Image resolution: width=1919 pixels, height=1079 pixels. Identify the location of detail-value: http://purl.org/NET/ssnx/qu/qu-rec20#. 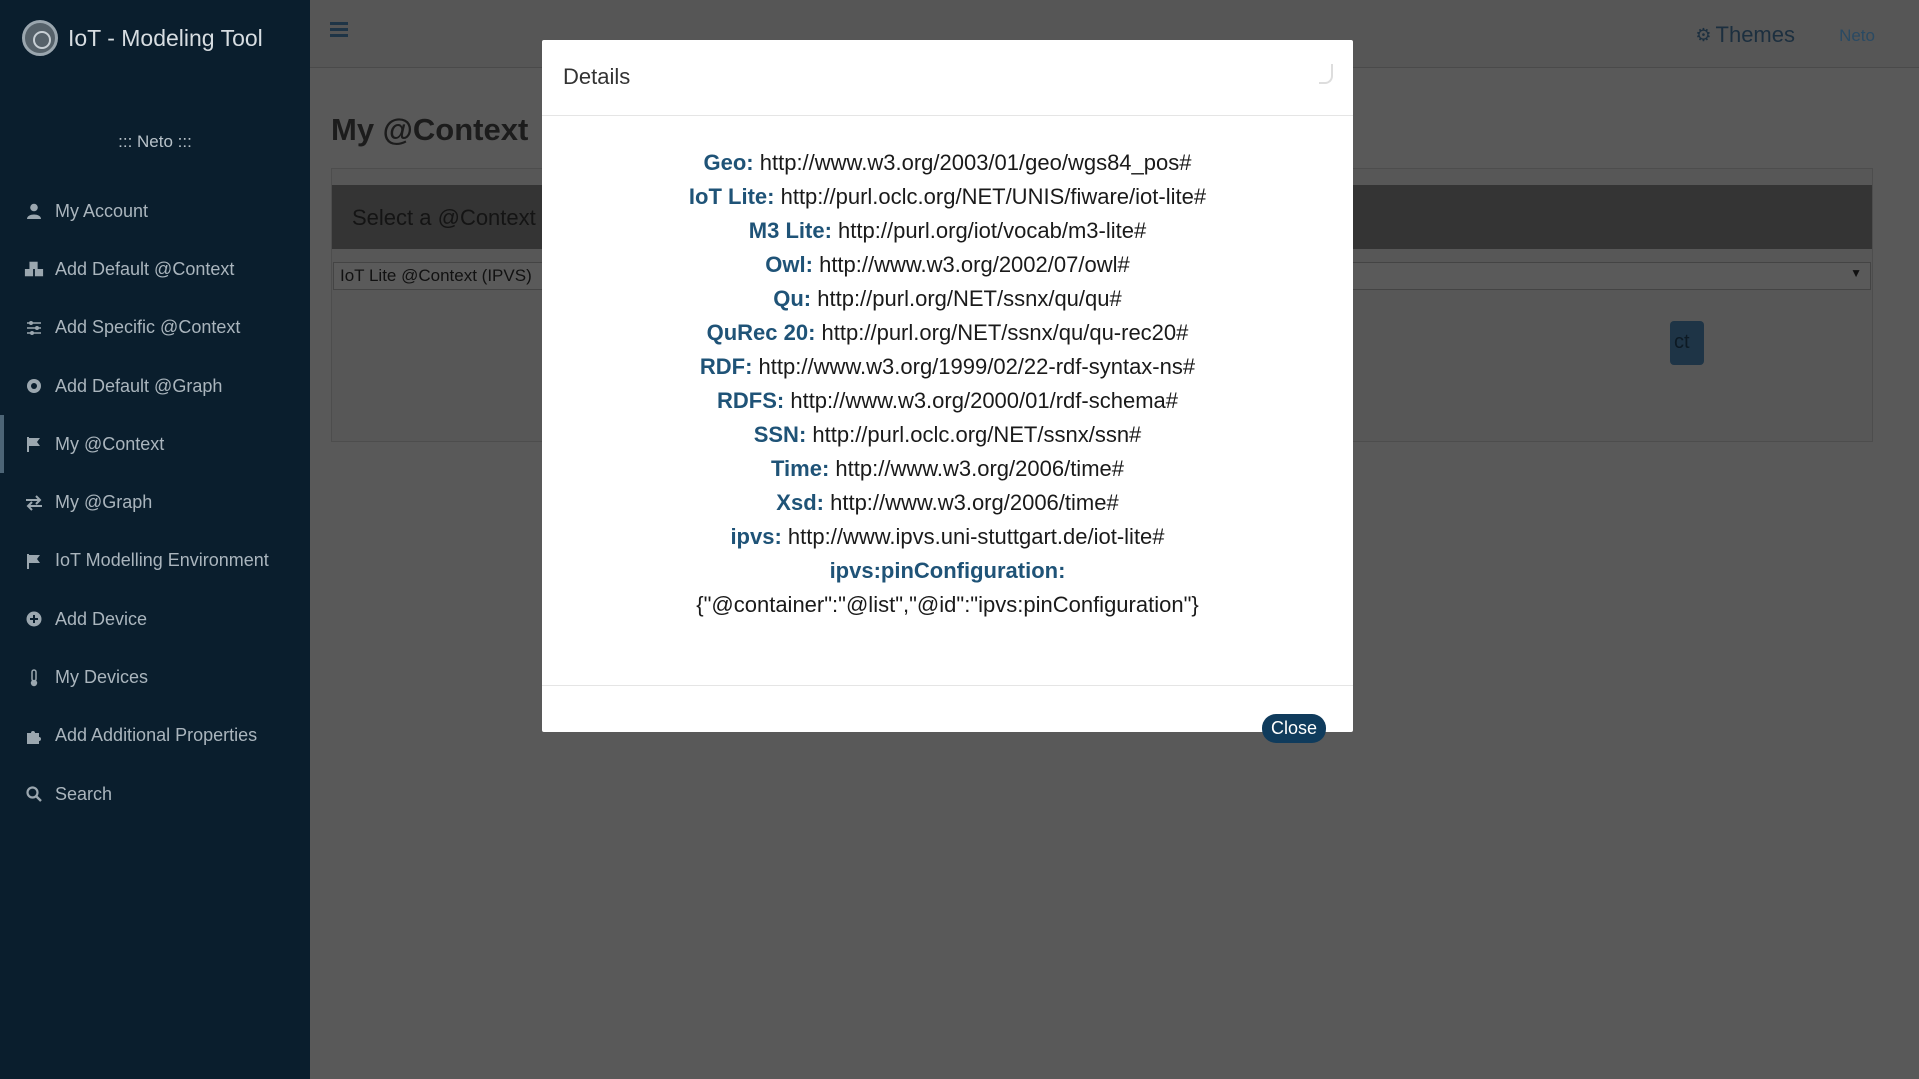
(1005, 332).